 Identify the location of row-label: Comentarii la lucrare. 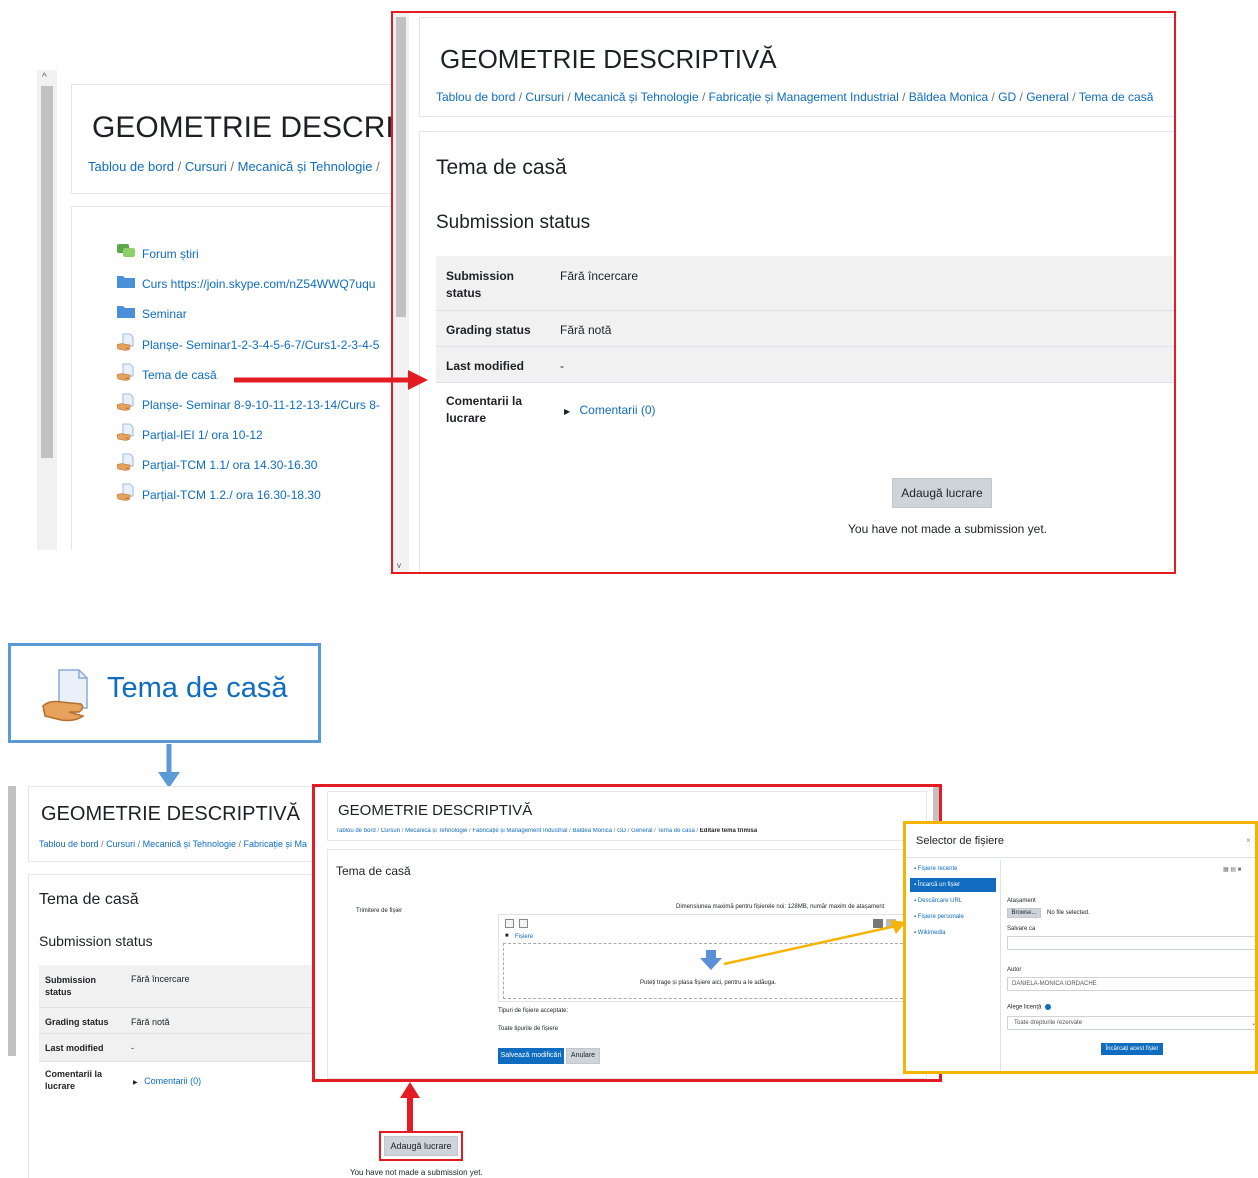
(74, 1080).